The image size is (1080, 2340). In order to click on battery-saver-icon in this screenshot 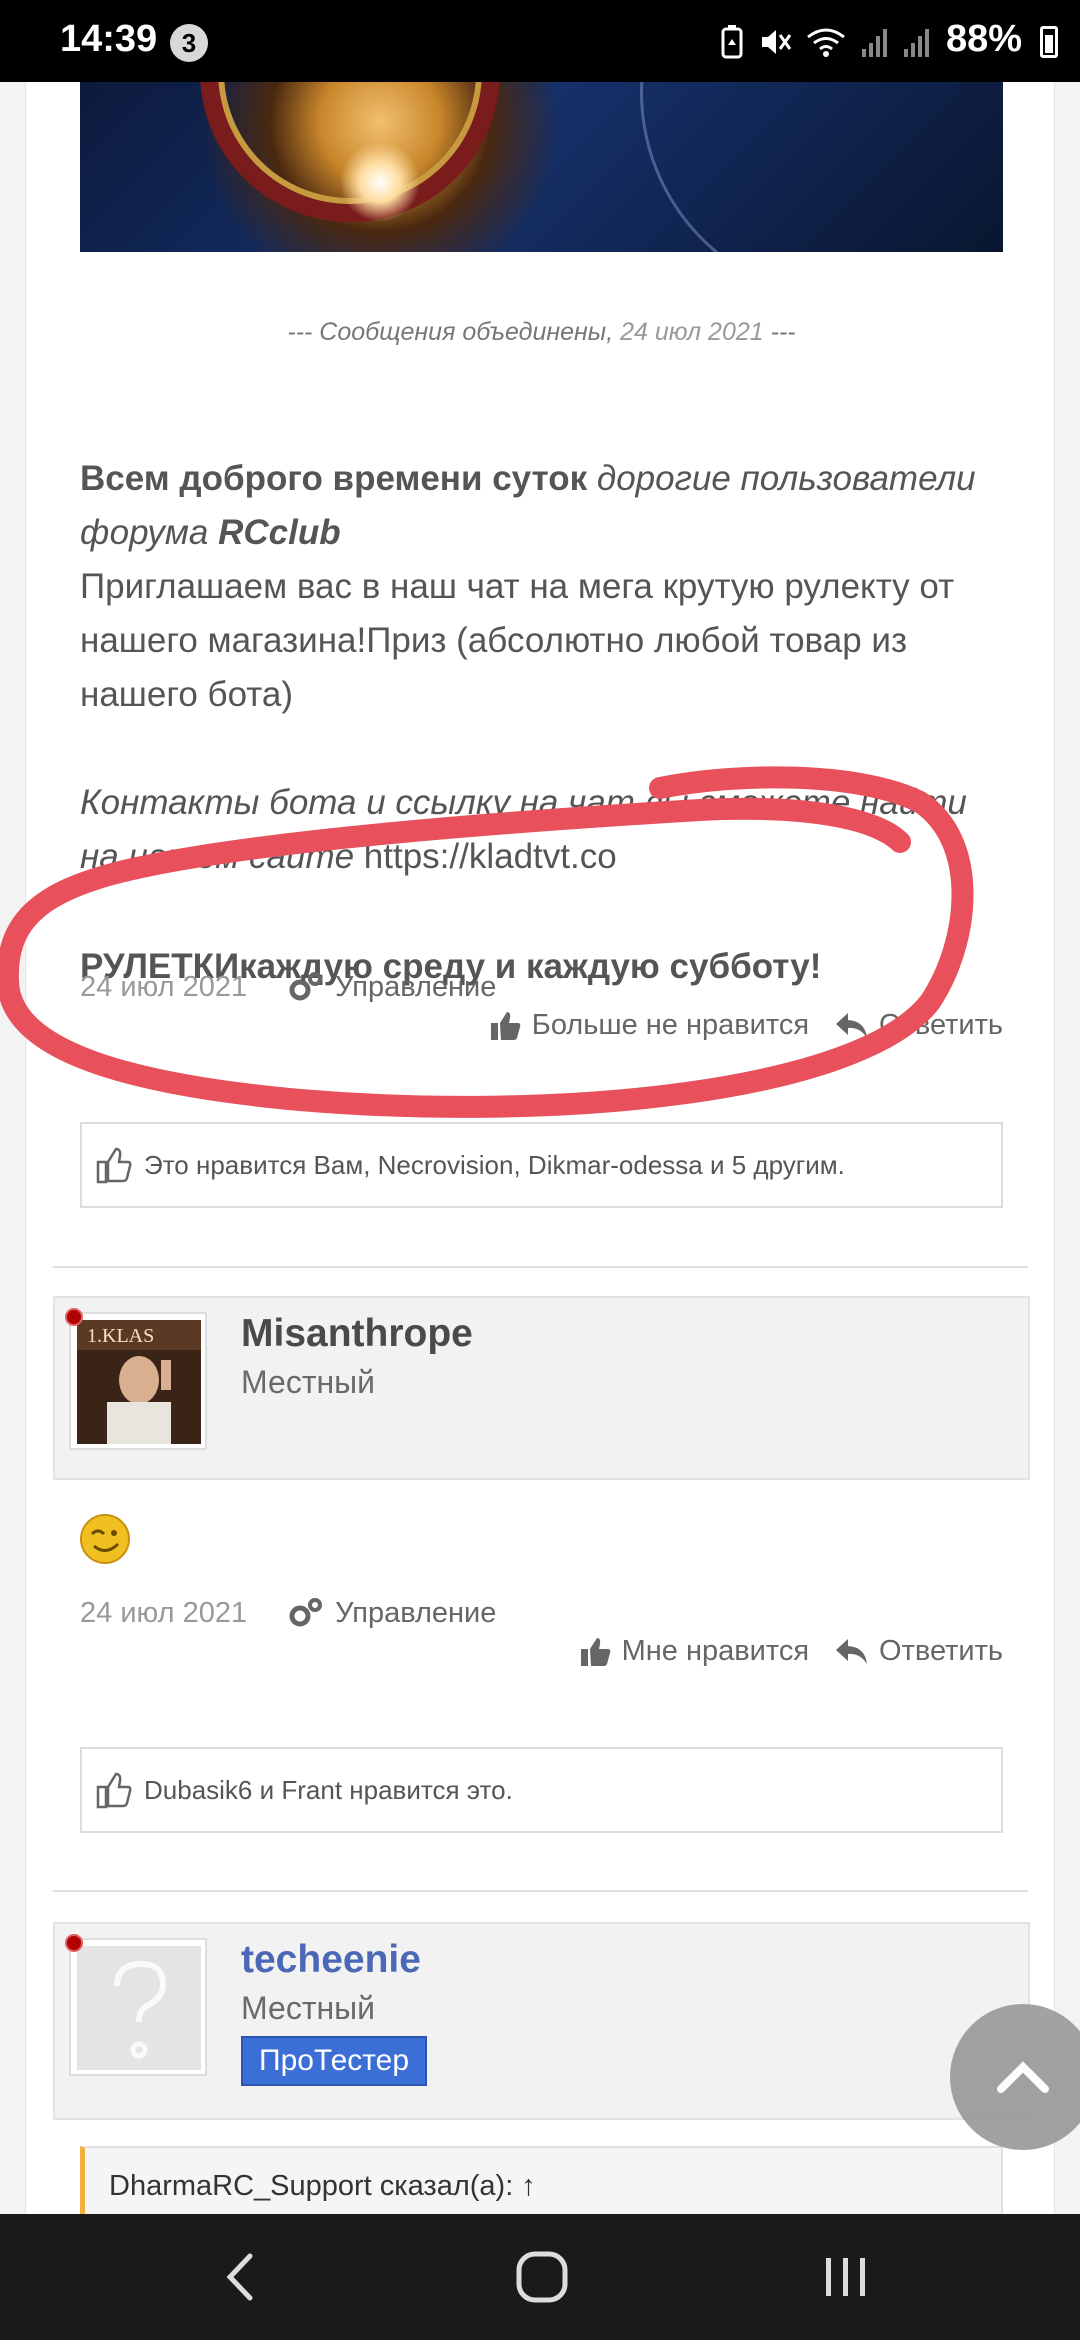, I will do `click(732, 42)`.